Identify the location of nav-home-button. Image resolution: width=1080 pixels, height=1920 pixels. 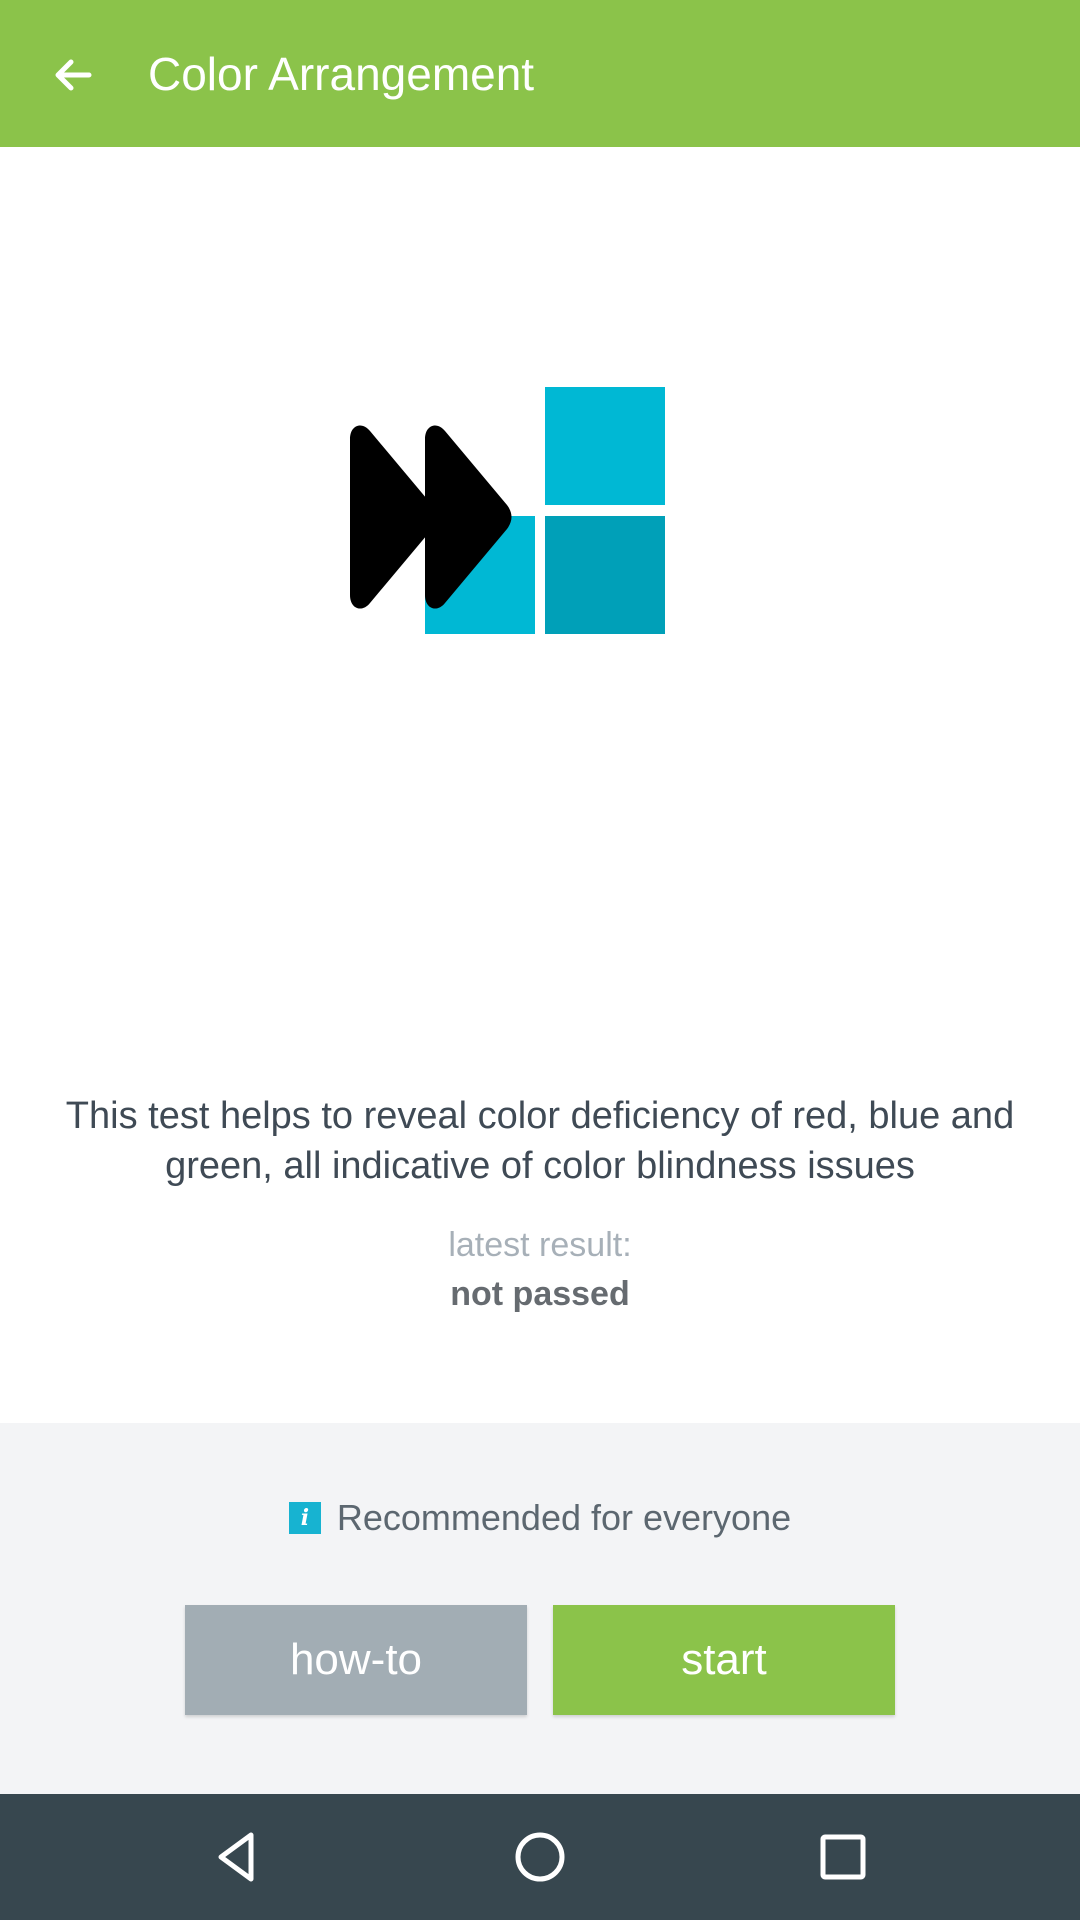
(540, 1857).